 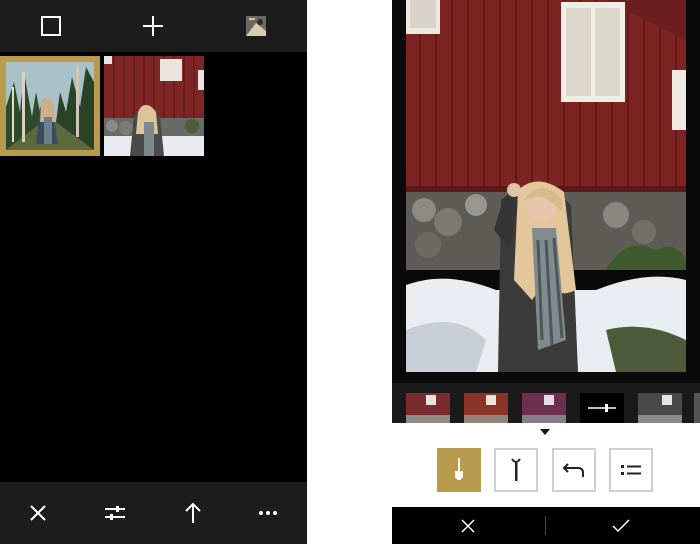 I want to click on library-bottom-bar, so click(x=153, y=513).